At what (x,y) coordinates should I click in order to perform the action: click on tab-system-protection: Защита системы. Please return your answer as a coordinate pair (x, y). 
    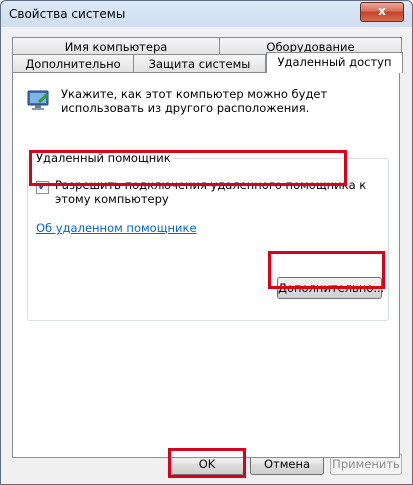
    Looking at the image, I should click on (199, 63).